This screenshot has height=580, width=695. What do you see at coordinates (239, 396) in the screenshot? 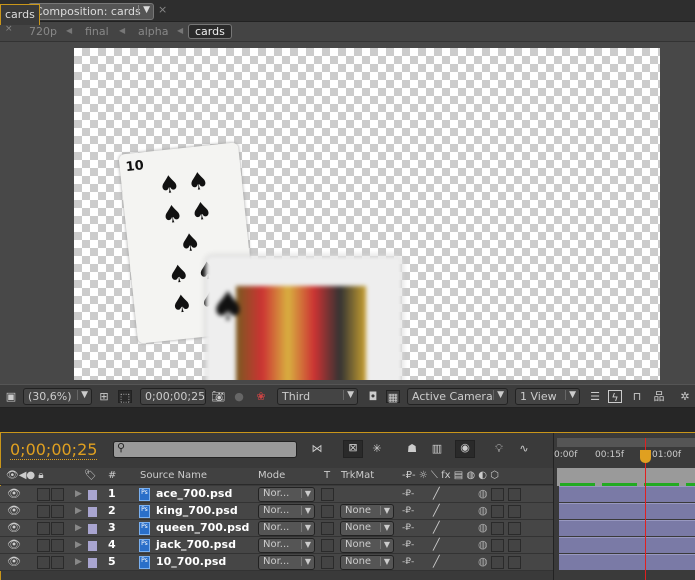
I see `show-snapshot-icon: ●` at bounding box center [239, 396].